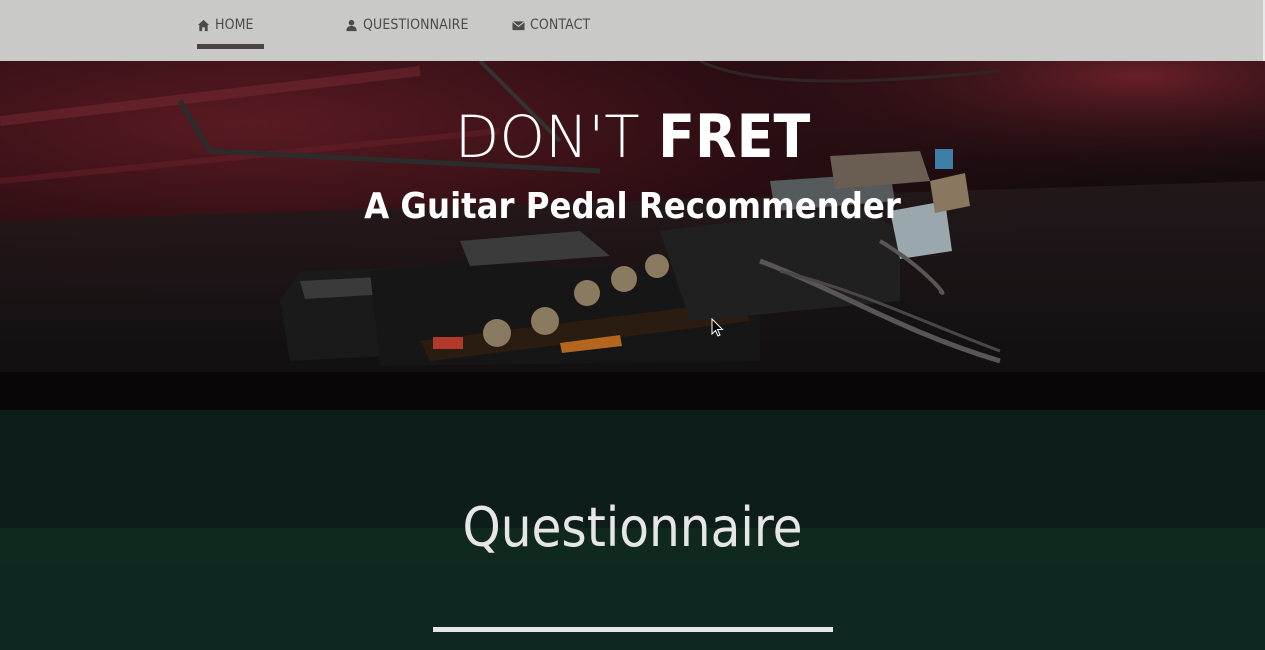 Image resolution: width=1265 pixels, height=650 pixels. What do you see at coordinates (556, 137) in the screenshot?
I see `hero-title-light: DON'T` at bounding box center [556, 137].